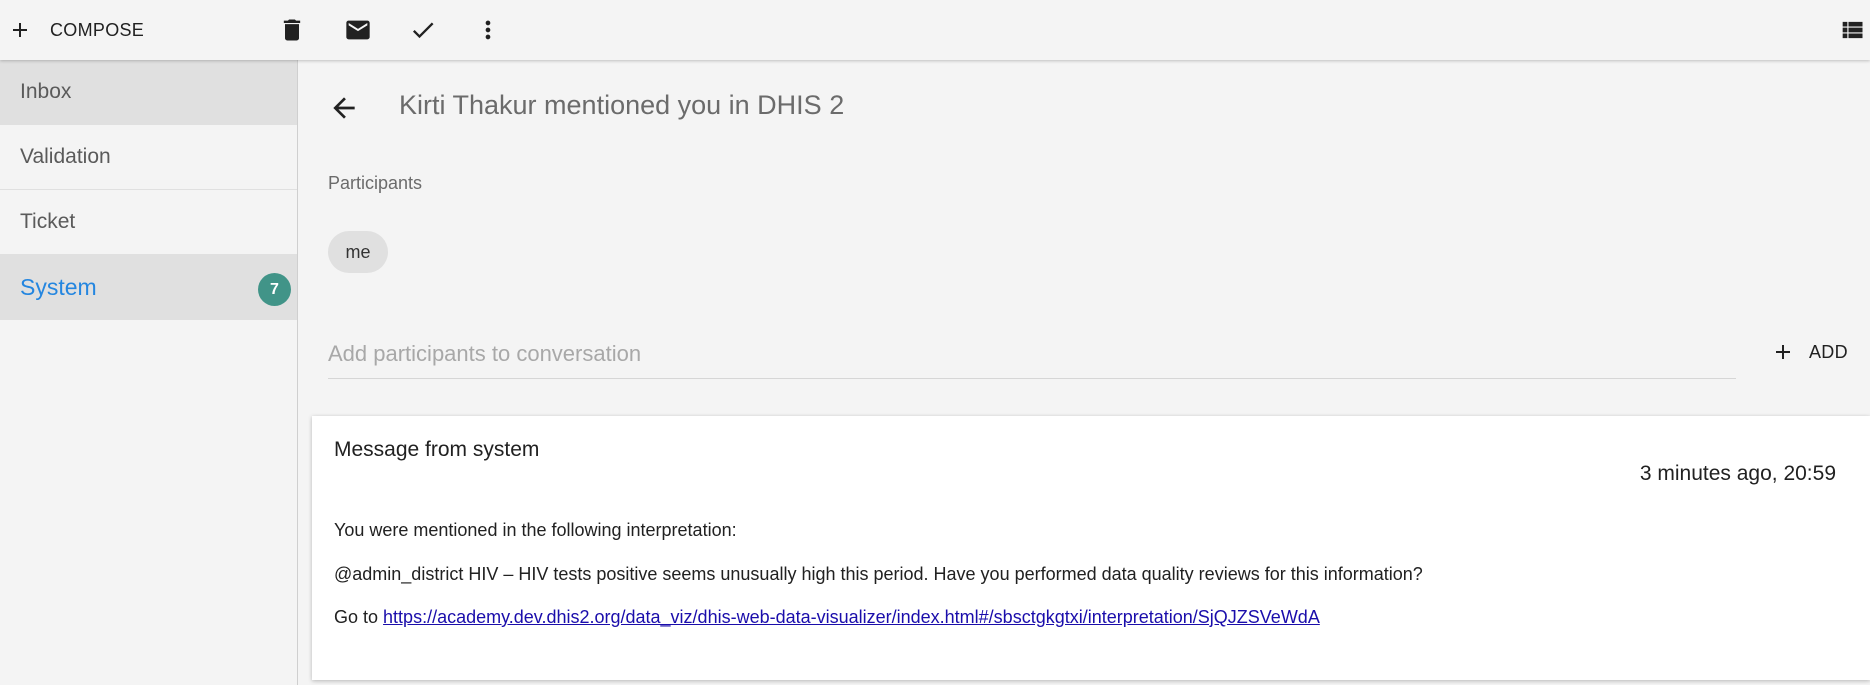  Describe the element at coordinates (148, 157) in the screenshot. I see `sidebar-item-validation: Validation` at that location.